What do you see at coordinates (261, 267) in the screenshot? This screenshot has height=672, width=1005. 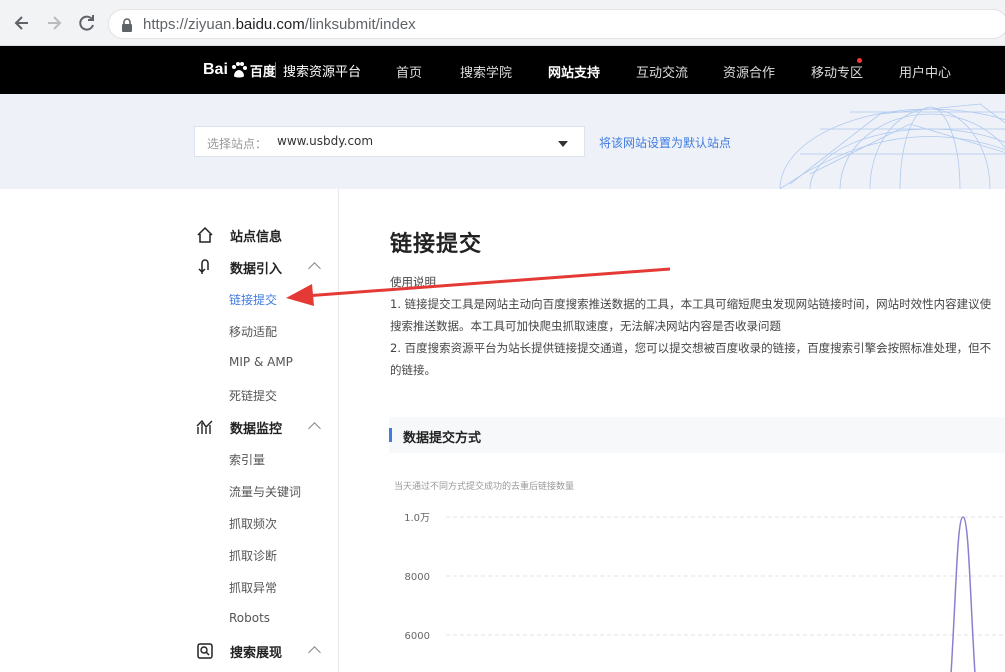 I see `sidebar-section-data-import: 数据引入` at bounding box center [261, 267].